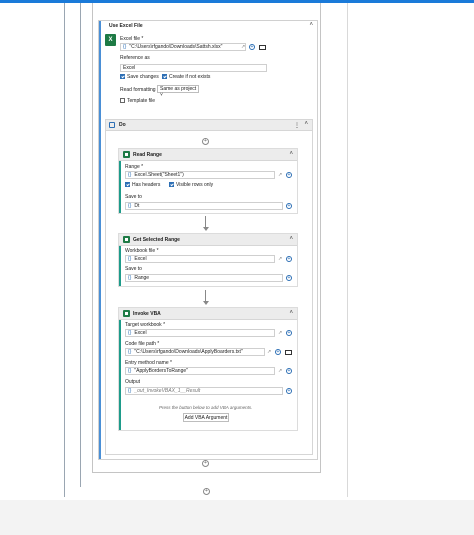 The width and height of the screenshot is (474, 535). Describe the element at coordinates (289, 278) in the screenshot. I see `get-selected-range-save-to-plus-icon: +` at that location.